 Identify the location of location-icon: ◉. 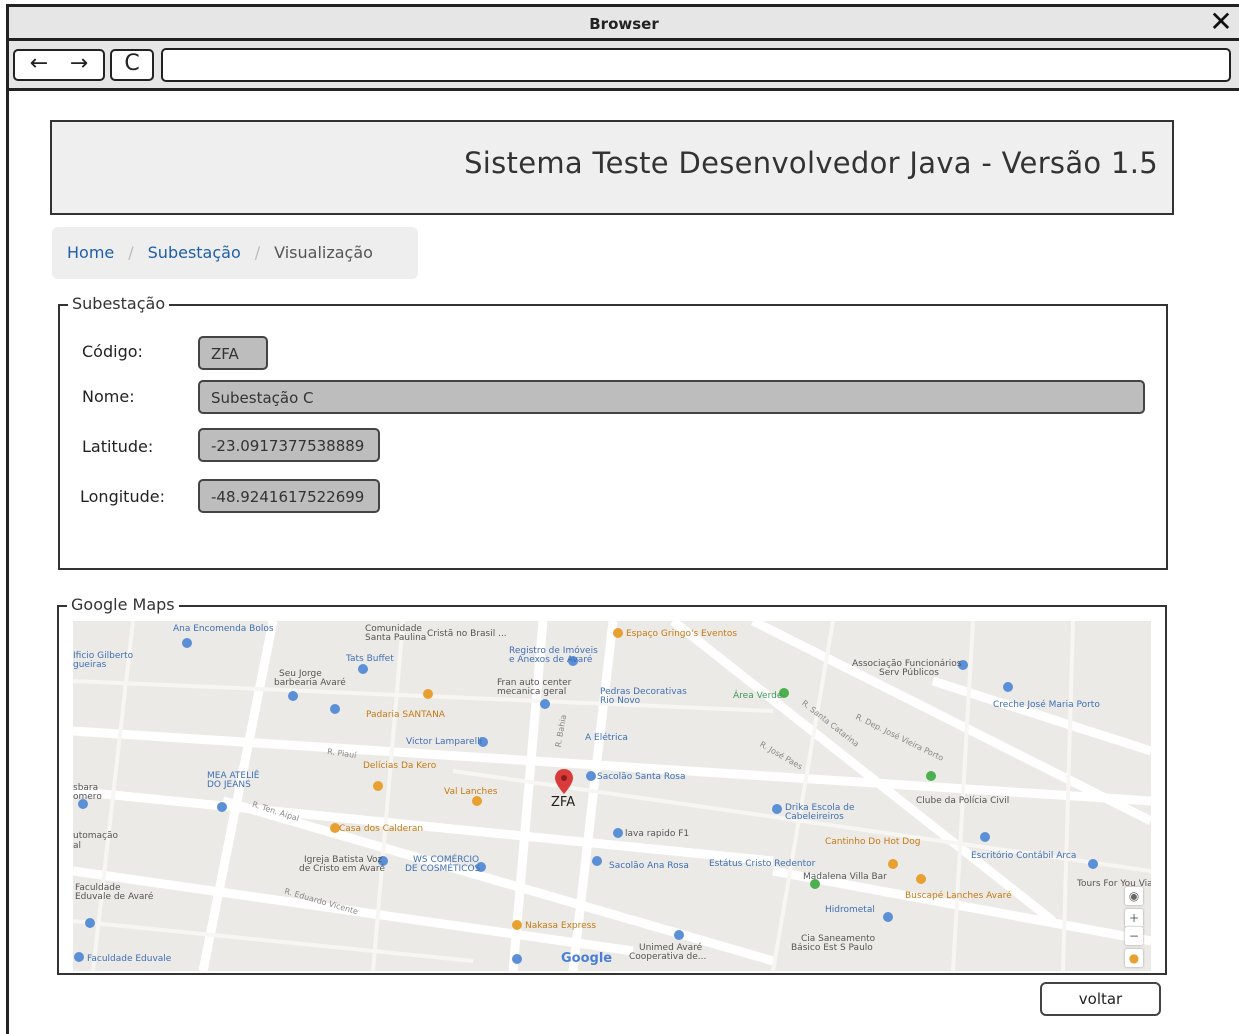
(1134, 896).